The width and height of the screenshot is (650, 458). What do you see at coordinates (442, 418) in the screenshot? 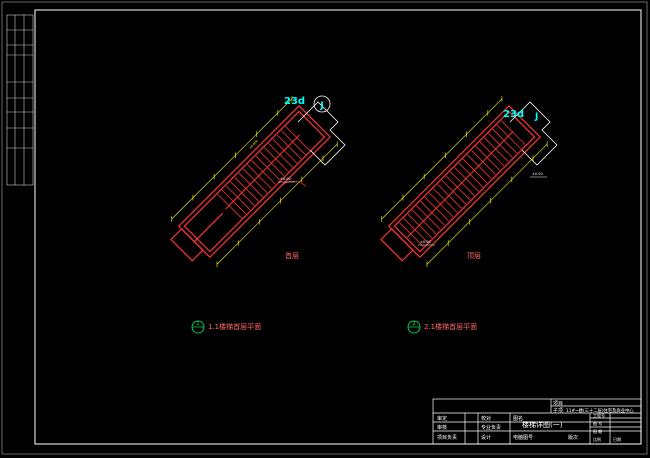
I see `svg-text: 审定` at bounding box center [442, 418].